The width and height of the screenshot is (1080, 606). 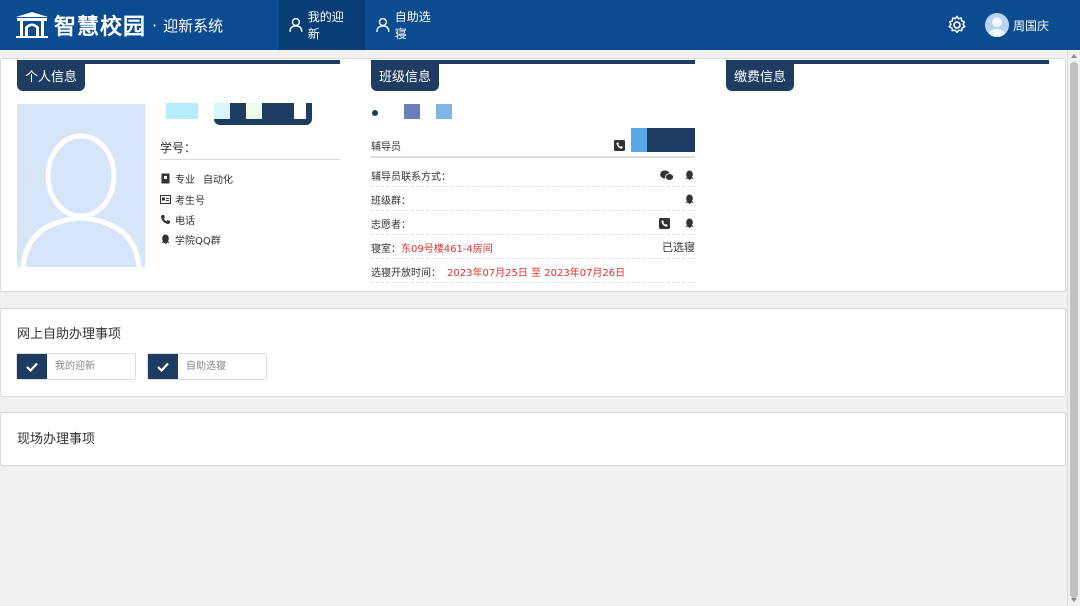 I want to click on dorm-row: 寝室： 东09号楼461-4房间 已选寝, so click(x=533, y=247).